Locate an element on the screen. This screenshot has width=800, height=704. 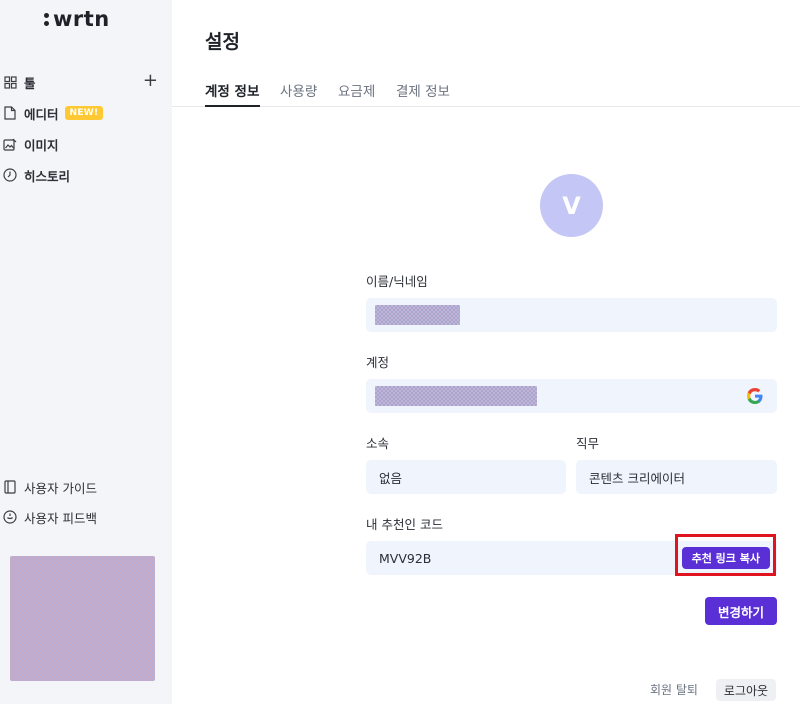
tab-plan: 요금제 is located at coordinates (356, 90).